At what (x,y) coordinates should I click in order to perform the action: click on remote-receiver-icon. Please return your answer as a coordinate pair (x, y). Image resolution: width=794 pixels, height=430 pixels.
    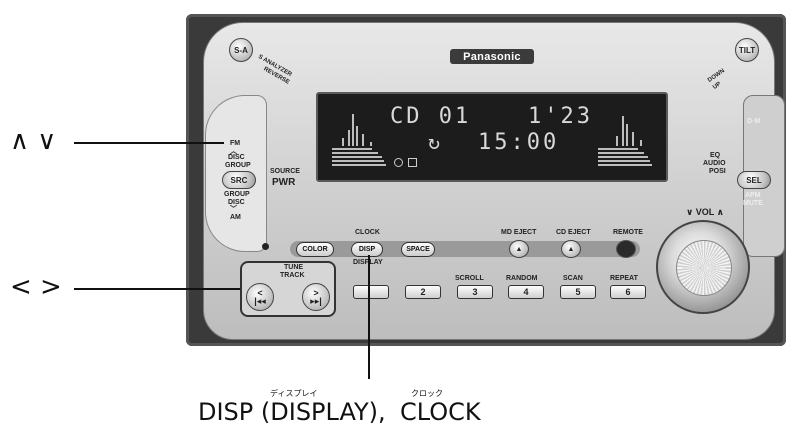
    Looking at the image, I should click on (626, 249).